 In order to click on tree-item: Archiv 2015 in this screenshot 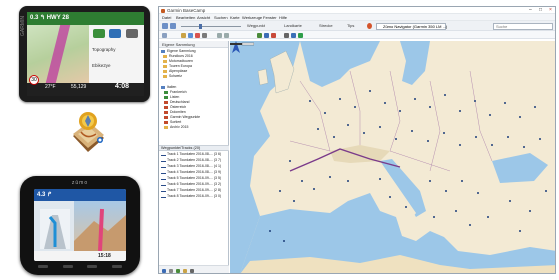, I will do `click(176, 127)`.